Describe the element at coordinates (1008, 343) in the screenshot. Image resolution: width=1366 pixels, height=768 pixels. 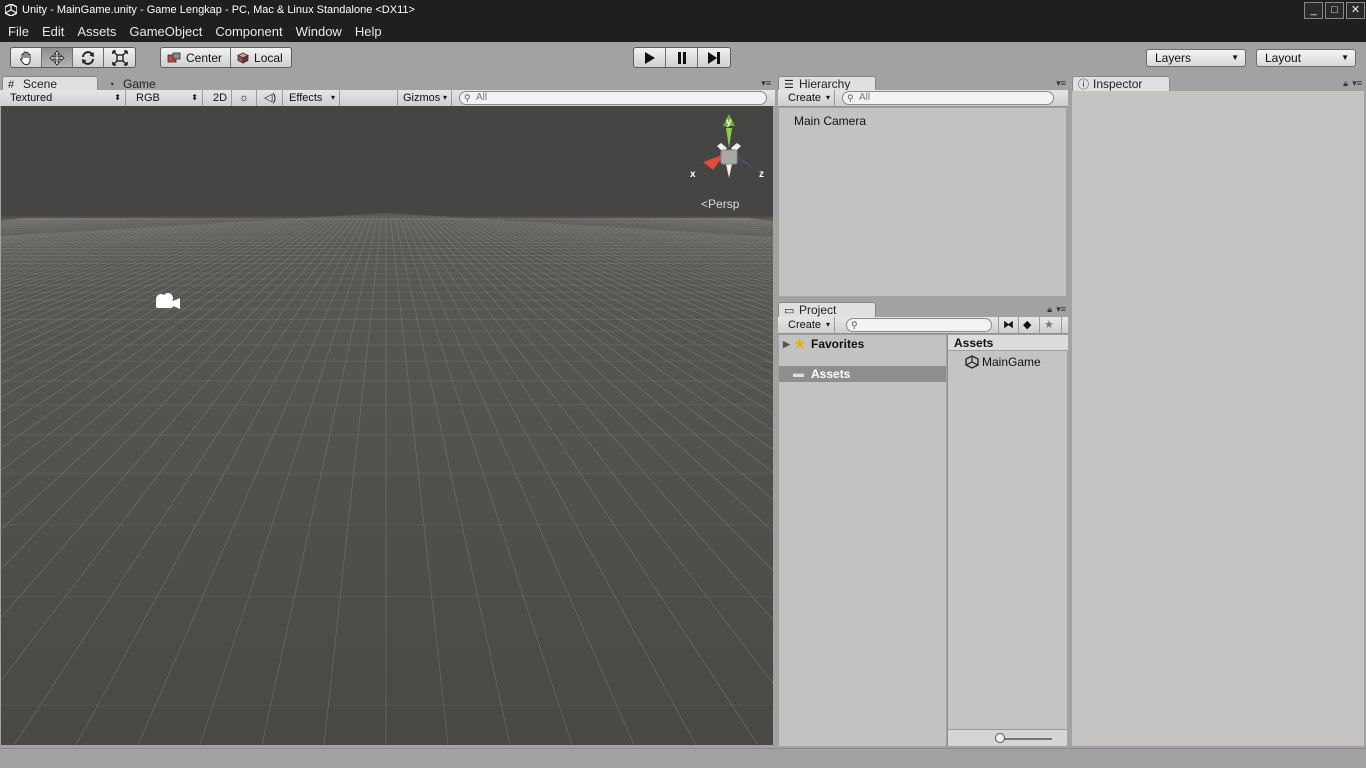
I see `assets-breadcrumb: Assets` at that location.